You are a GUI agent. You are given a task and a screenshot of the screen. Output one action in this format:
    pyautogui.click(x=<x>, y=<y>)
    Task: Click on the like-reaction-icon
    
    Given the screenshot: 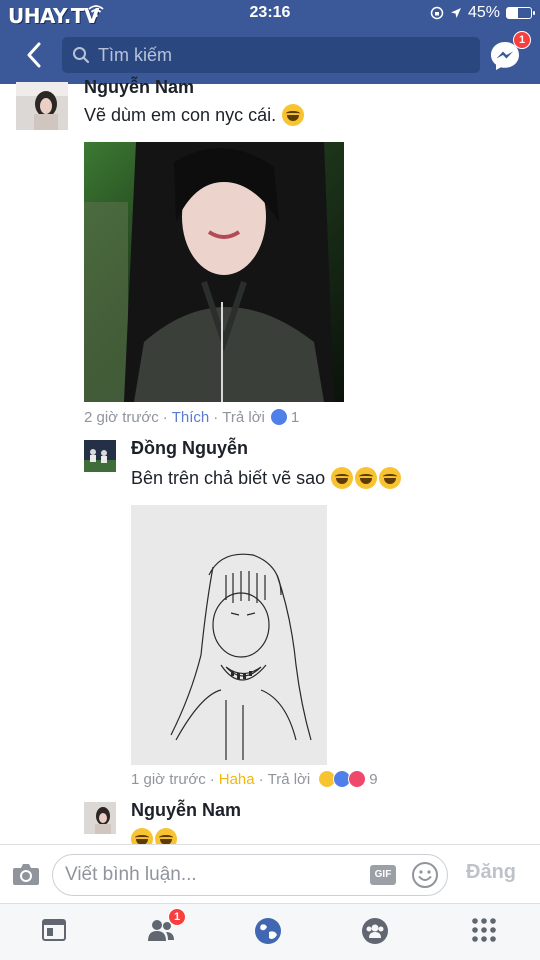 What is the action you would take?
    pyautogui.click(x=278, y=417)
    